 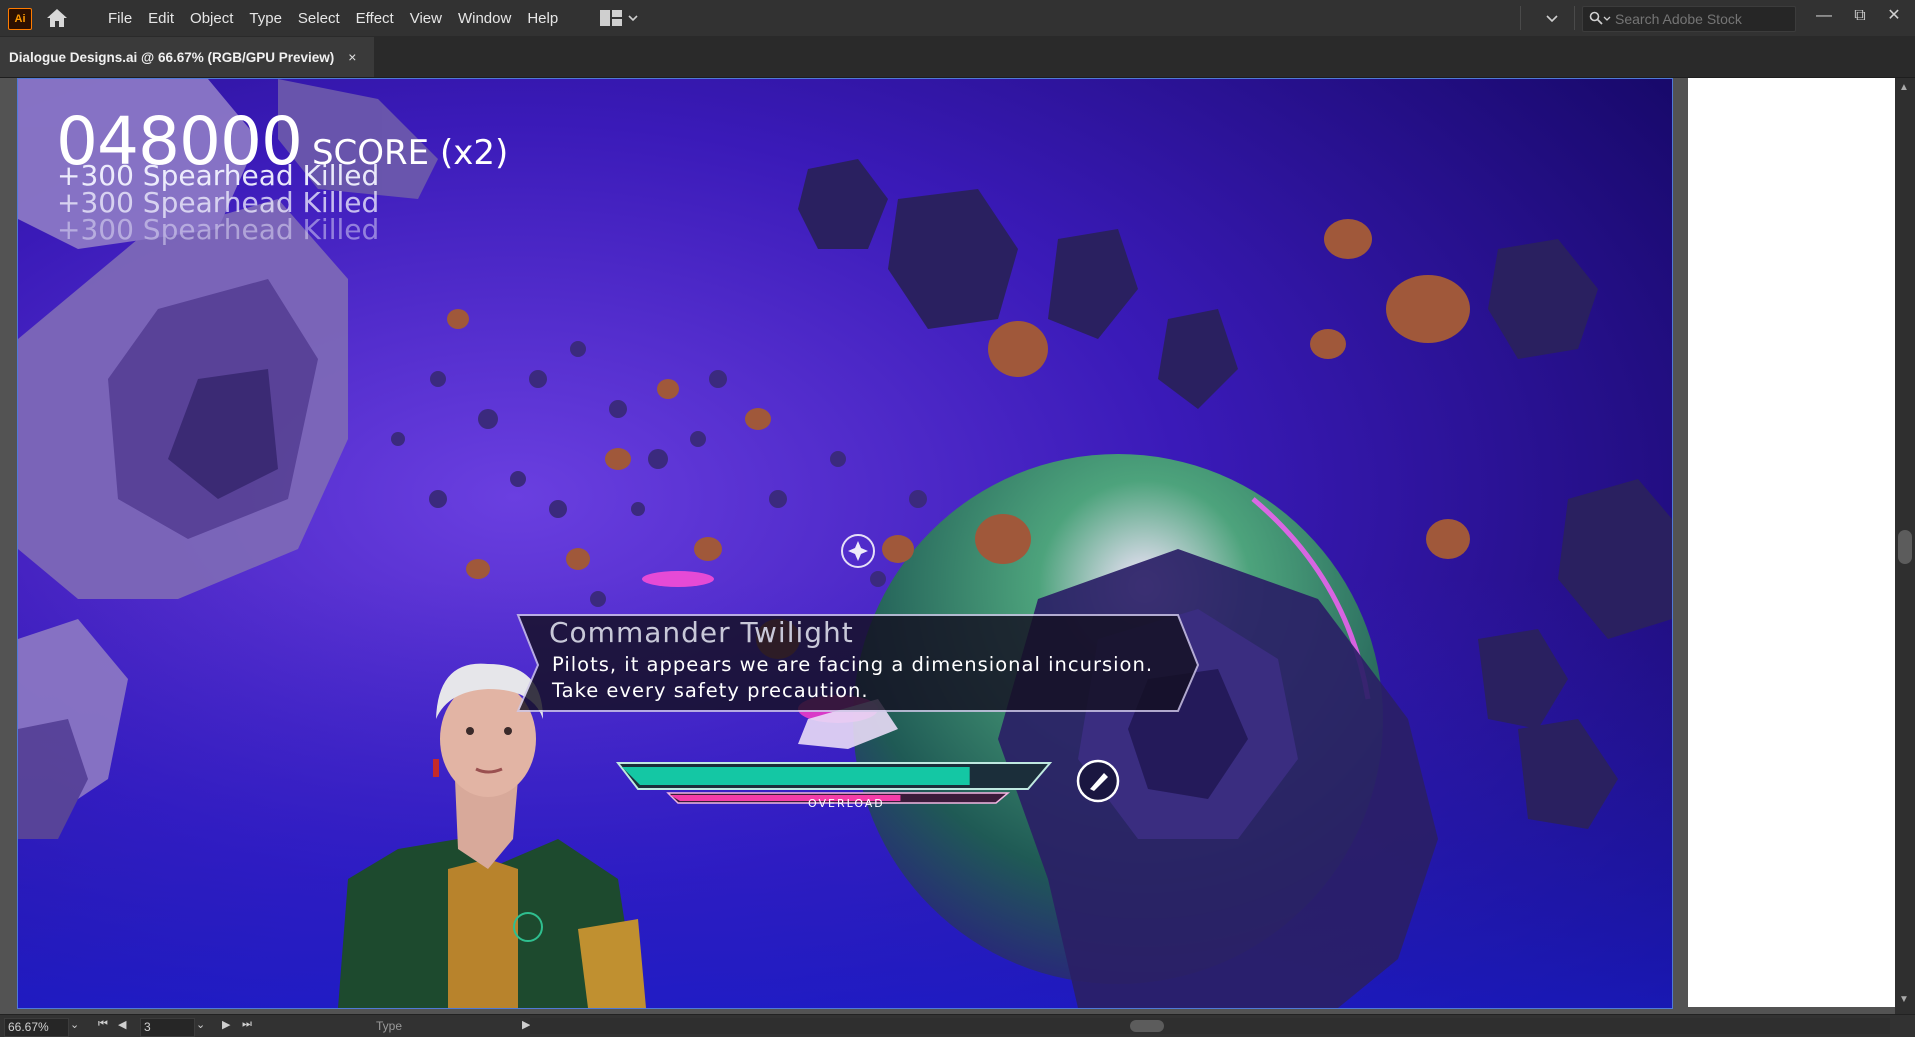 I want to click on menu-help: Help, so click(x=542, y=18).